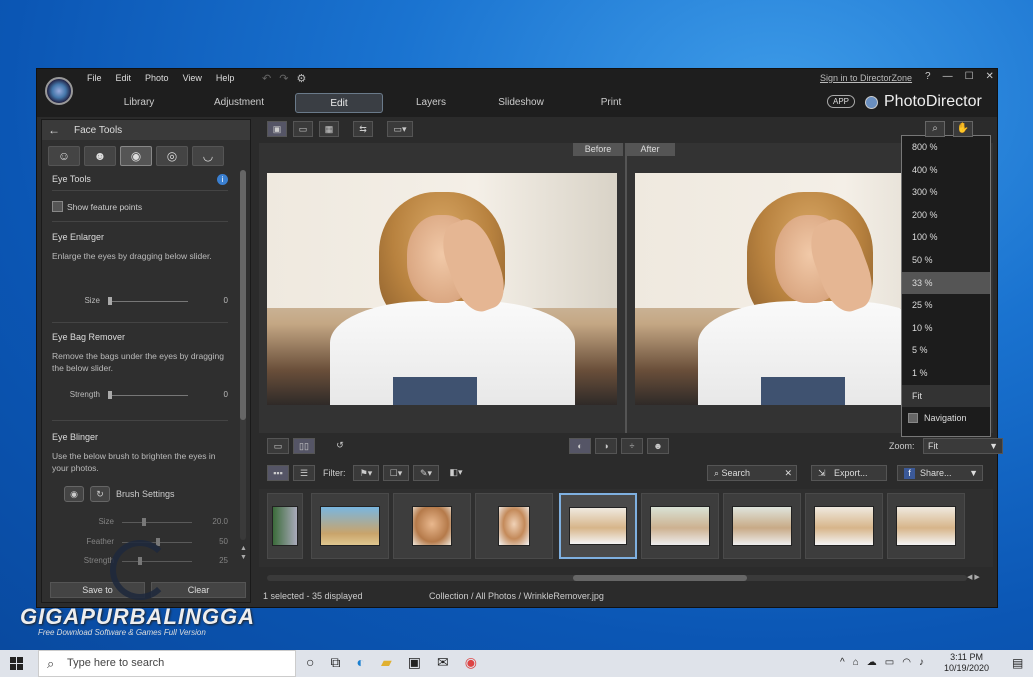 The width and height of the screenshot is (1033, 677). What do you see at coordinates (946, 147) in the screenshot?
I see `zoom-option-800: 800 %` at bounding box center [946, 147].